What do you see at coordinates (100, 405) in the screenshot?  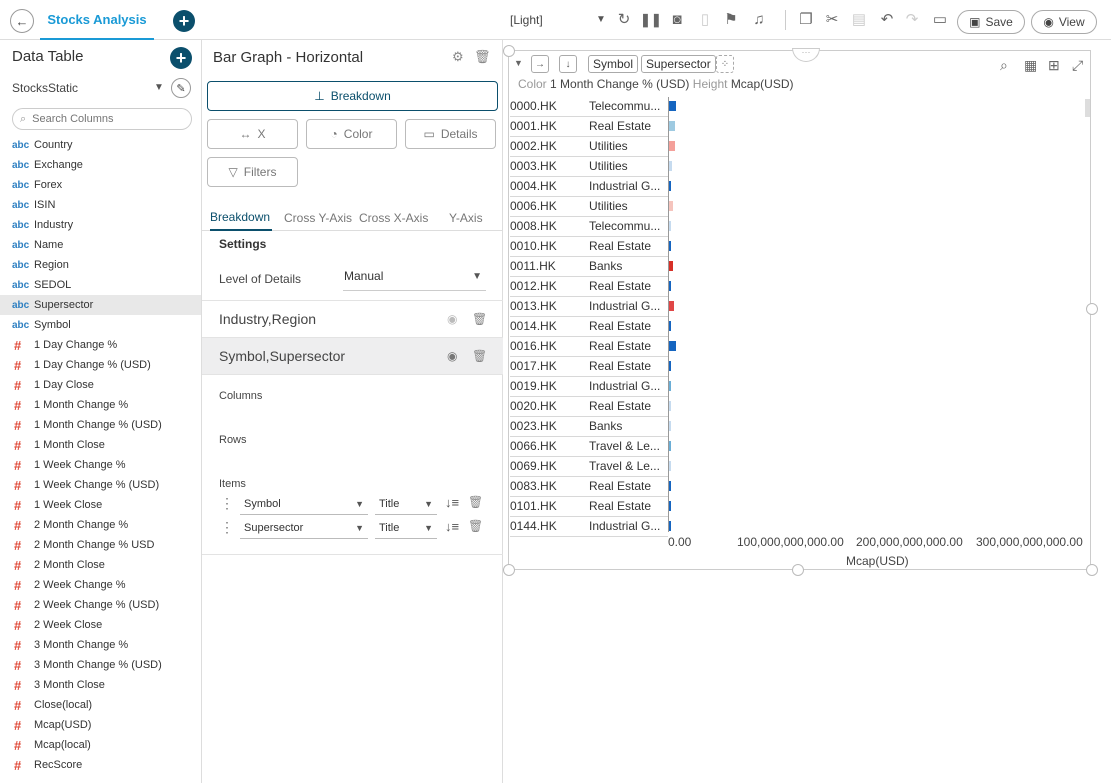 I see `column-item: #1 Month Change %` at bounding box center [100, 405].